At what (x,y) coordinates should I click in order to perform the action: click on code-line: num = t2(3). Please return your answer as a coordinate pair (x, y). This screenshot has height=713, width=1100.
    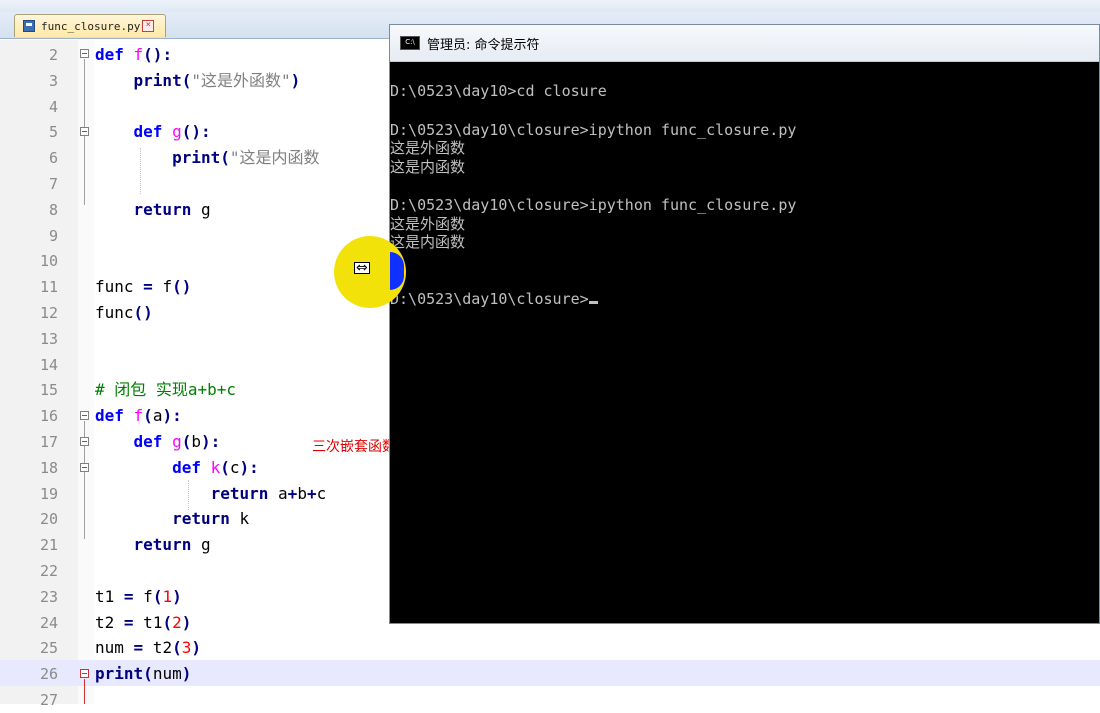
    Looking at the image, I should click on (148, 648).